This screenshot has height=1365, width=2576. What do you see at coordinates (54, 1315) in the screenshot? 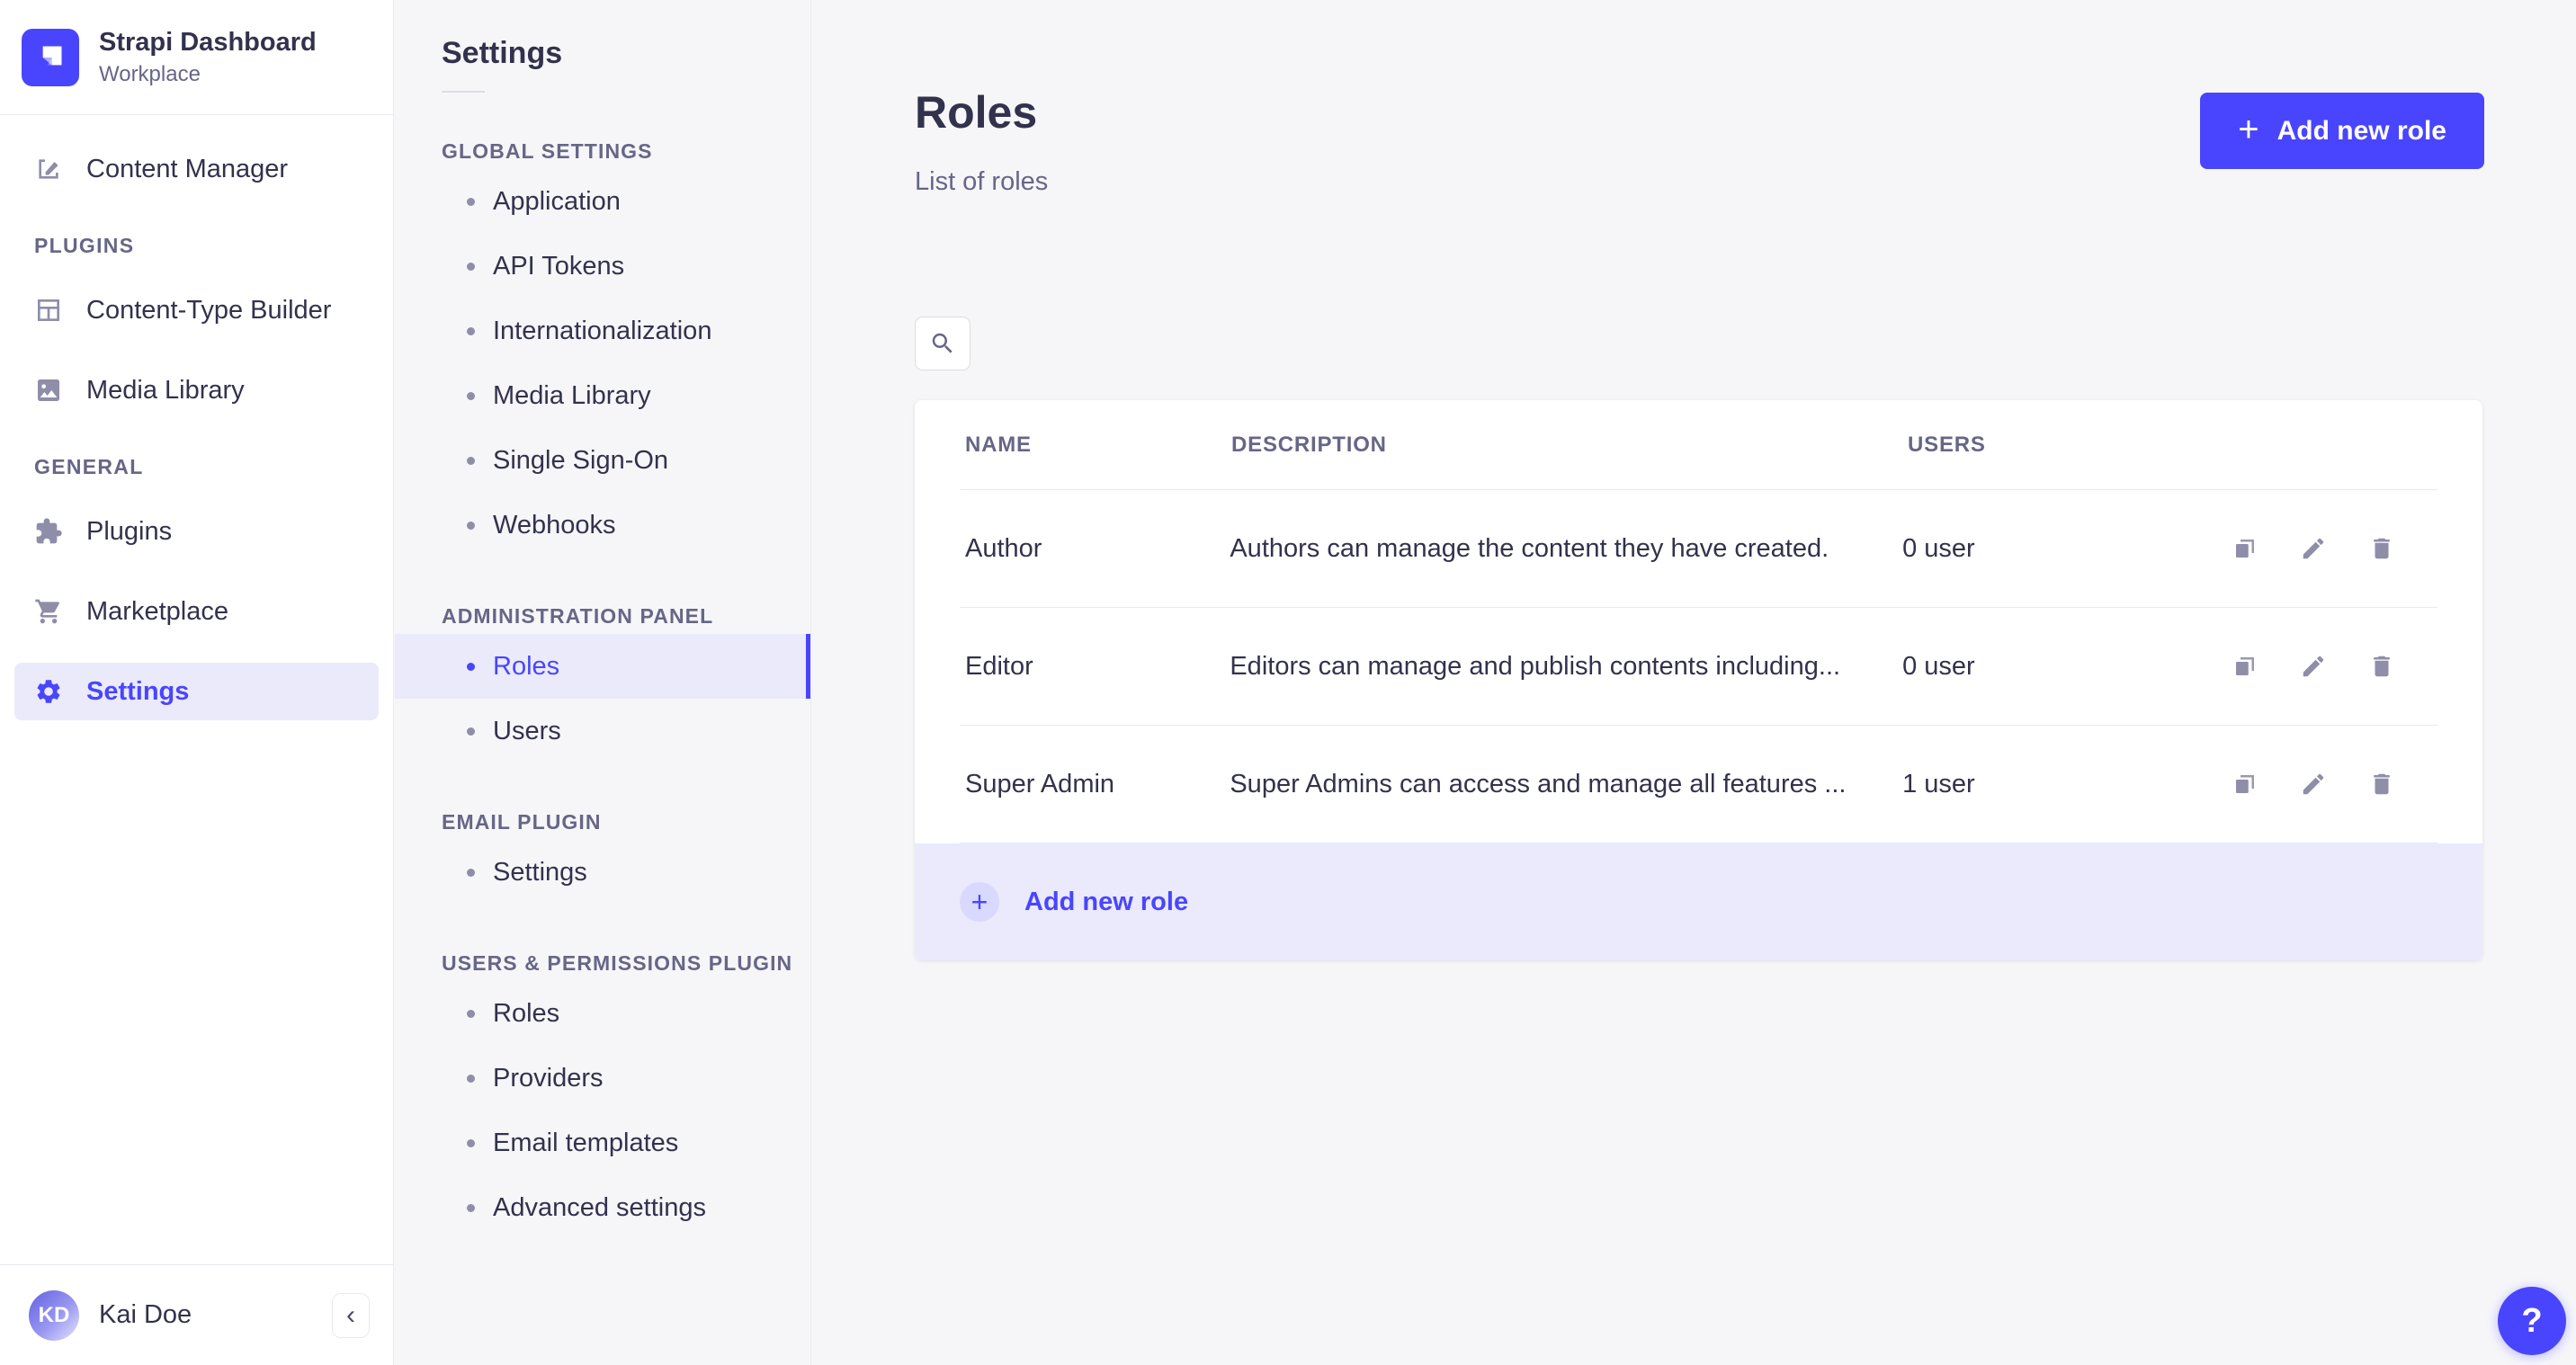
I see `avatar: KD` at bounding box center [54, 1315].